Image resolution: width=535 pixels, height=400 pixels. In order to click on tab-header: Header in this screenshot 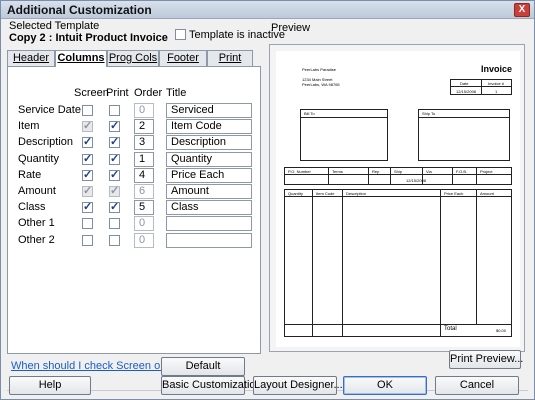, I will do `click(31, 58)`.